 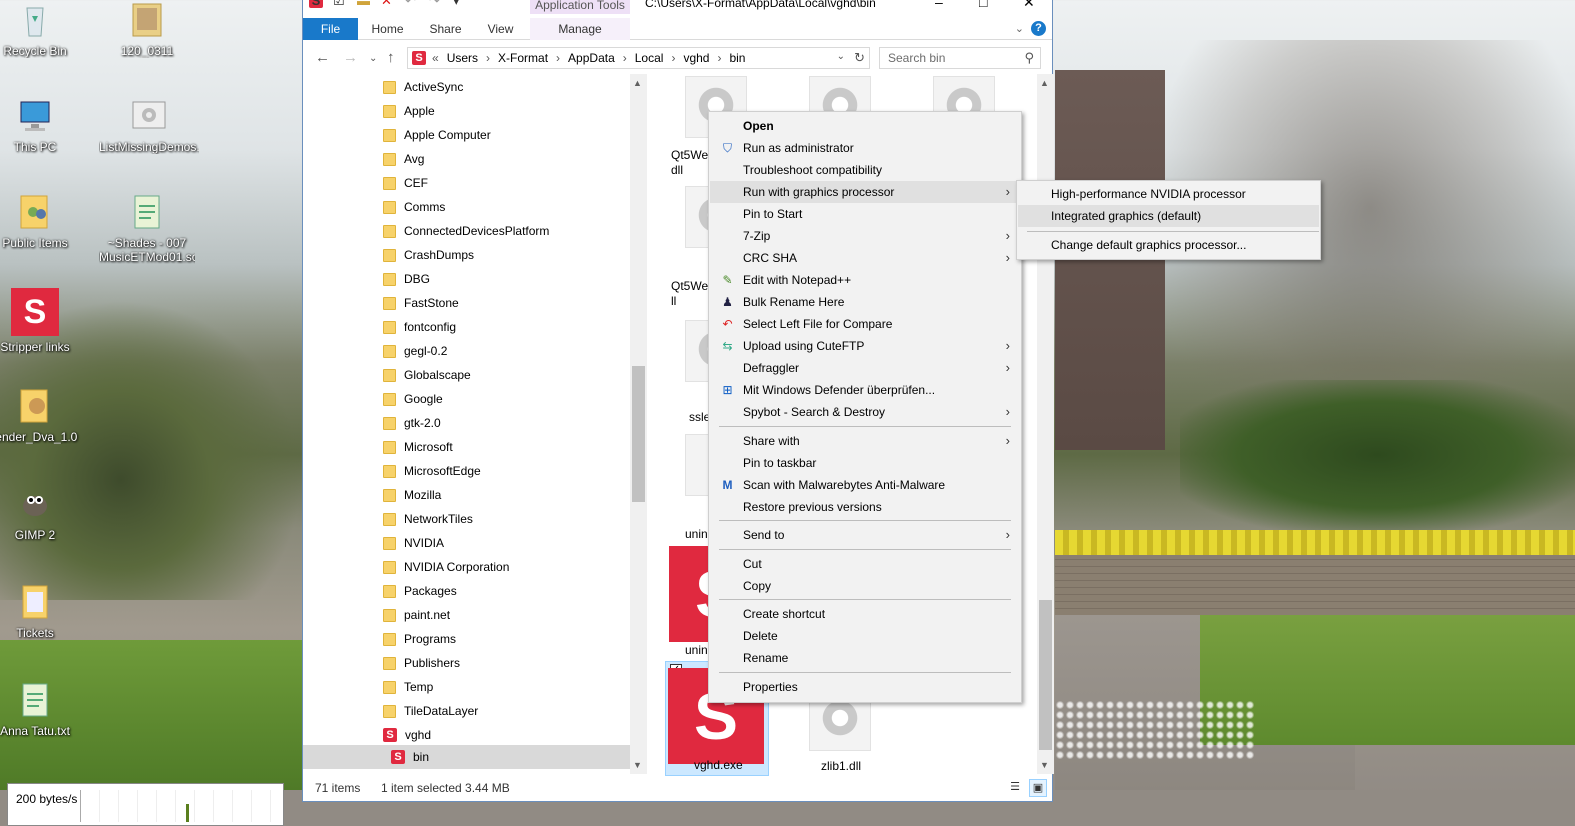 I want to click on tab-file: File, so click(x=330, y=29).